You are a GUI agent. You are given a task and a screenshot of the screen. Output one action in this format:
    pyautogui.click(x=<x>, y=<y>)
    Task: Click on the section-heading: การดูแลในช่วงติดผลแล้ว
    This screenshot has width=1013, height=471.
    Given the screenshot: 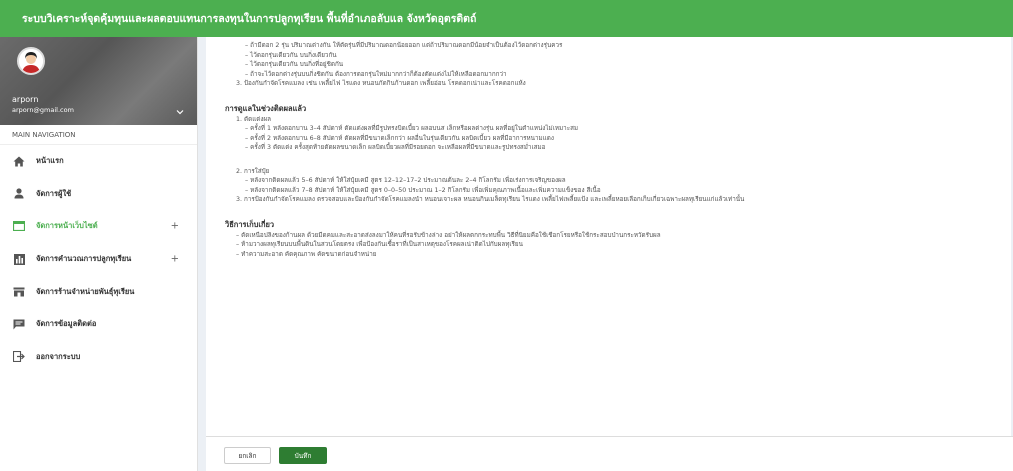 What is the action you would take?
    pyautogui.click(x=266, y=108)
    